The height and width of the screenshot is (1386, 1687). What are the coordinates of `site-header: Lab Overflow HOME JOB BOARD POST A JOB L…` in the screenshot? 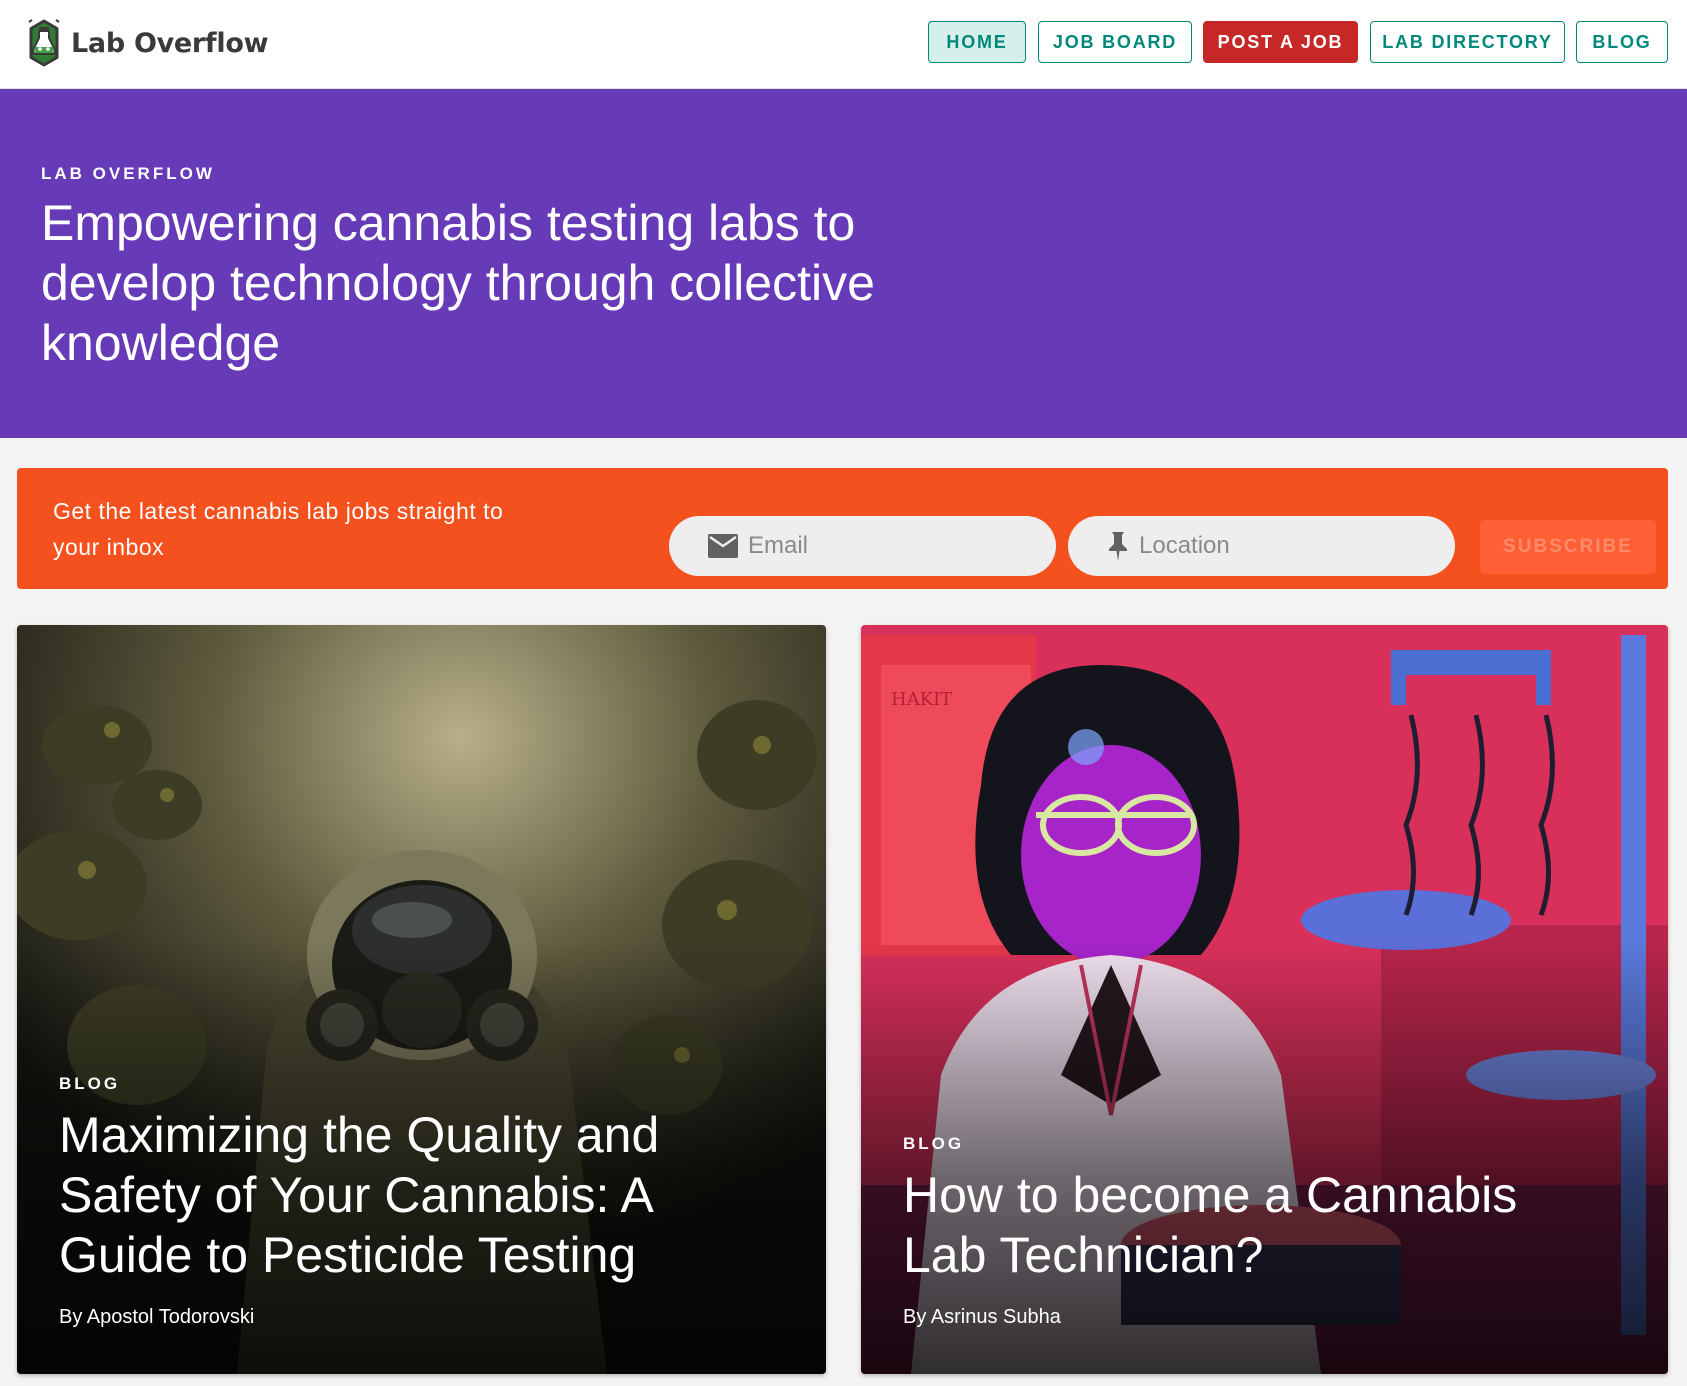 It's located at (843, 44).